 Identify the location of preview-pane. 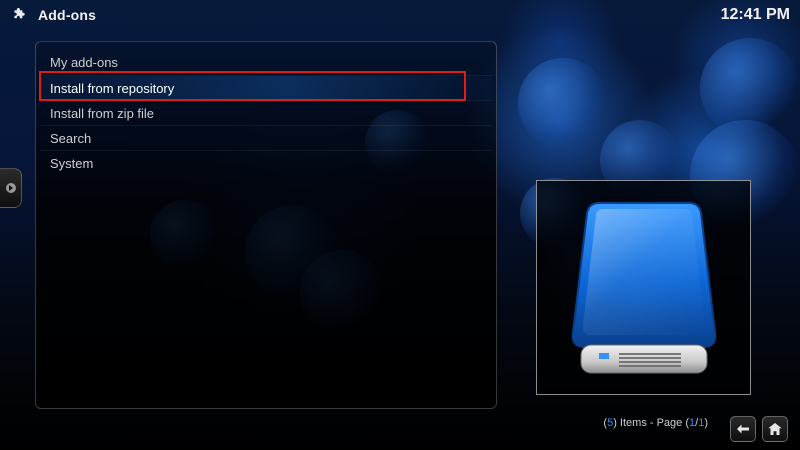
(643, 287).